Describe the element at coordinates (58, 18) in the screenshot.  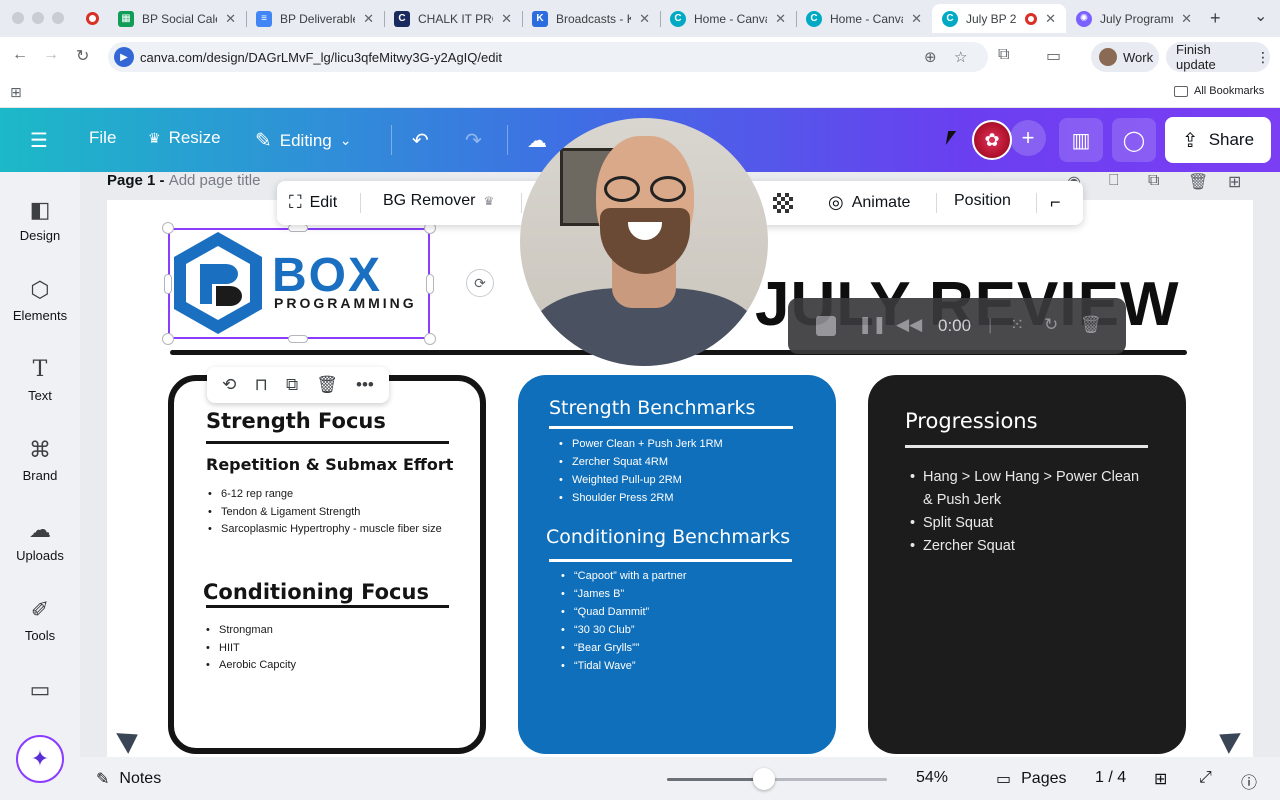
I see `maximize-window-button` at that location.